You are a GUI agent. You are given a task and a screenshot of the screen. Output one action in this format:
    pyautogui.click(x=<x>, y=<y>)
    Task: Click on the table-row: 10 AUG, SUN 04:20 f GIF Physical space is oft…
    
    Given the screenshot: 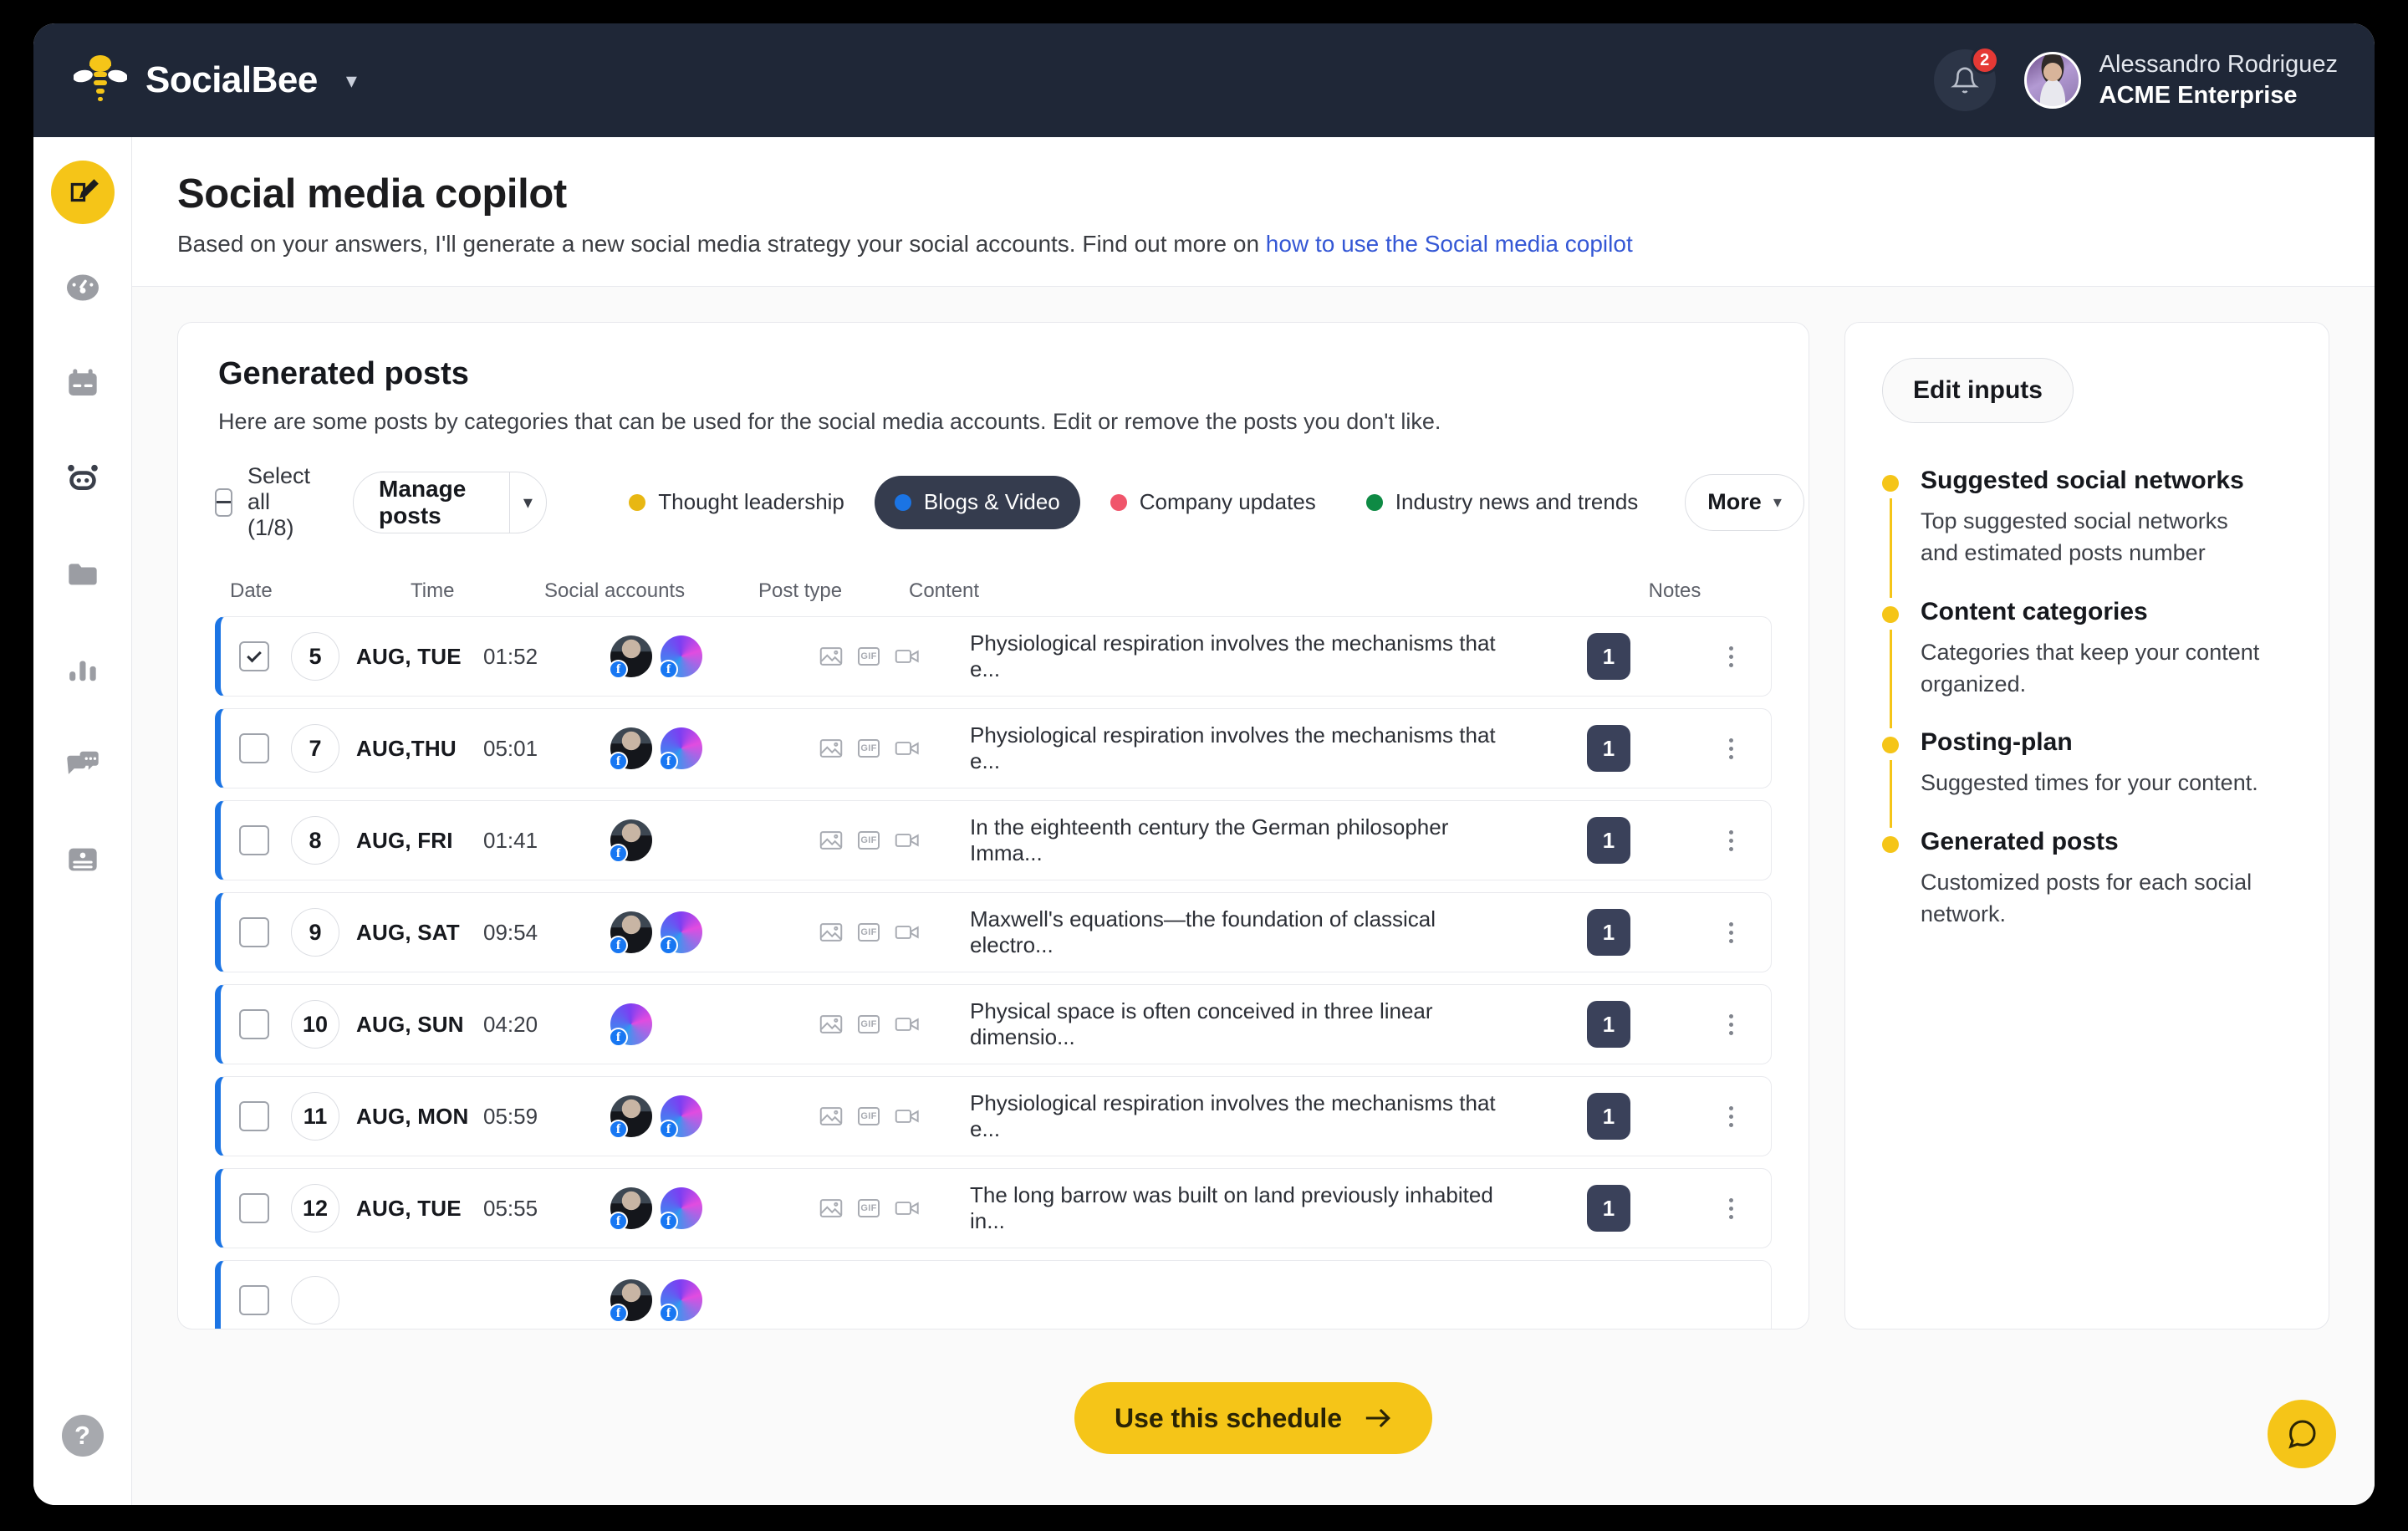 What is the action you would take?
    pyautogui.click(x=994, y=1024)
    